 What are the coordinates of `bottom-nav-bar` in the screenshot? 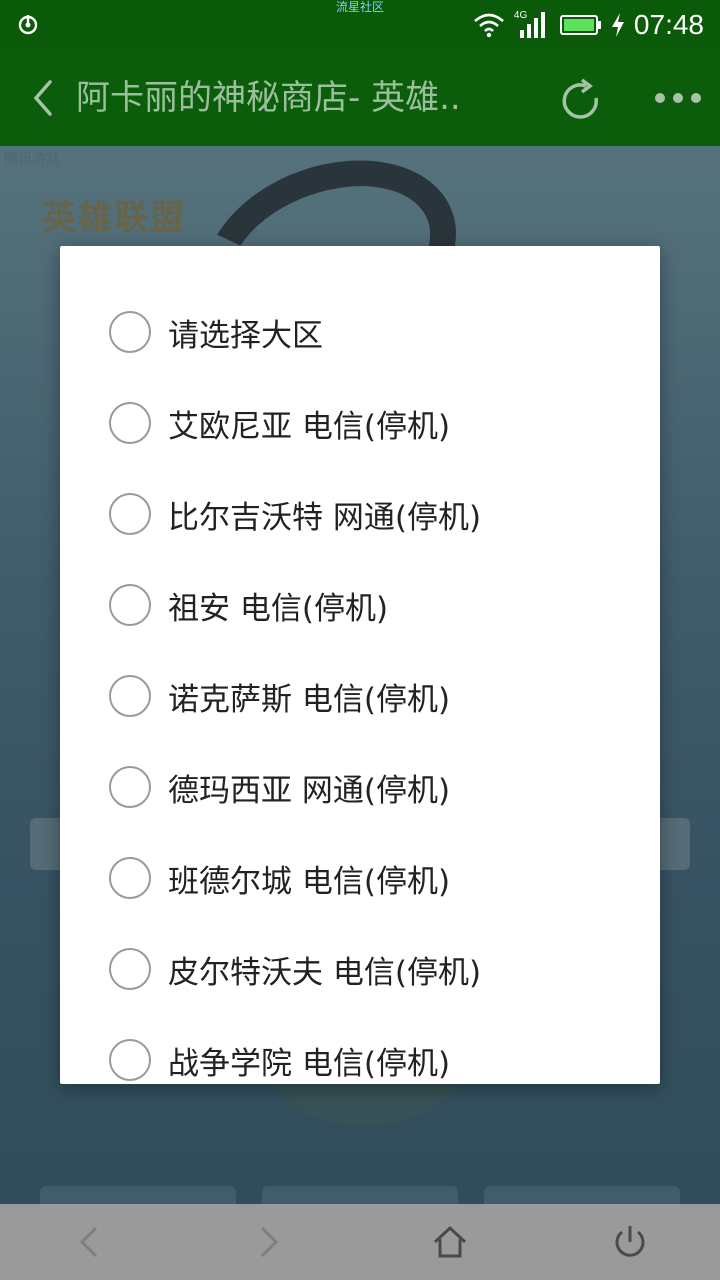 It's located at (360, 1242).